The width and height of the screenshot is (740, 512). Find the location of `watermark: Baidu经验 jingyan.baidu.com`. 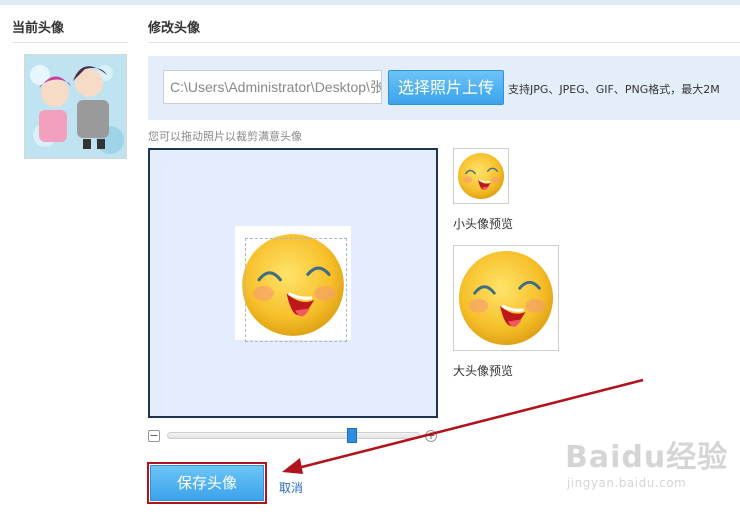

watermark: Baidu经验 jingyan.baidu.com is located at coordinates (646, 461).